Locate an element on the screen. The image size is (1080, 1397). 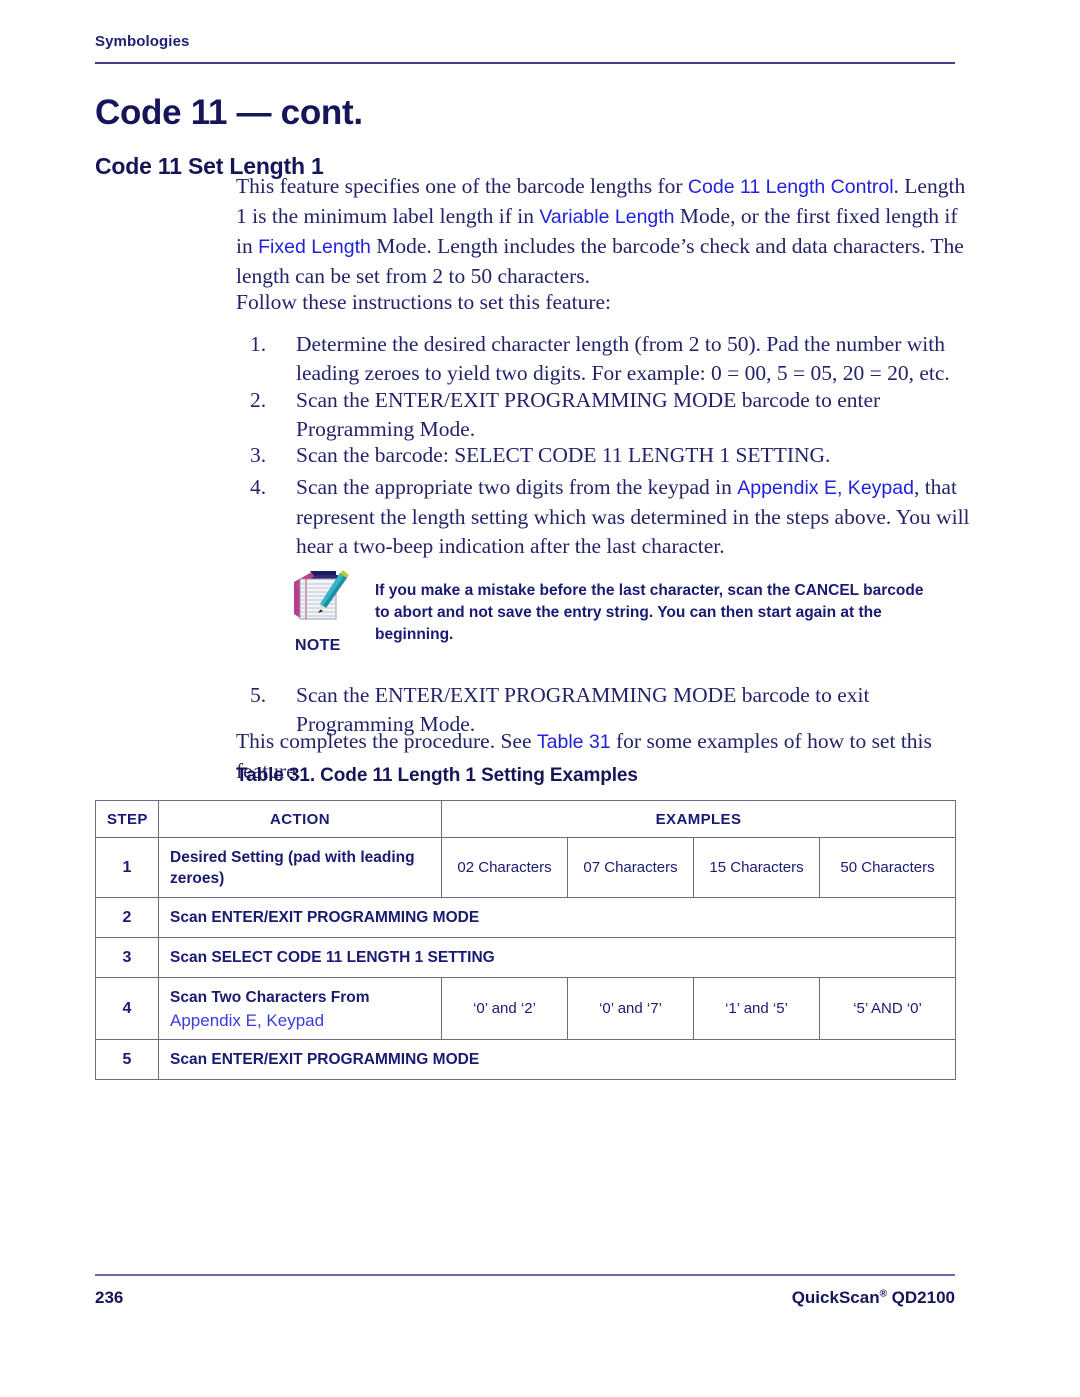
registered-mark-icon: ® is located at coordinates (883, 1294).